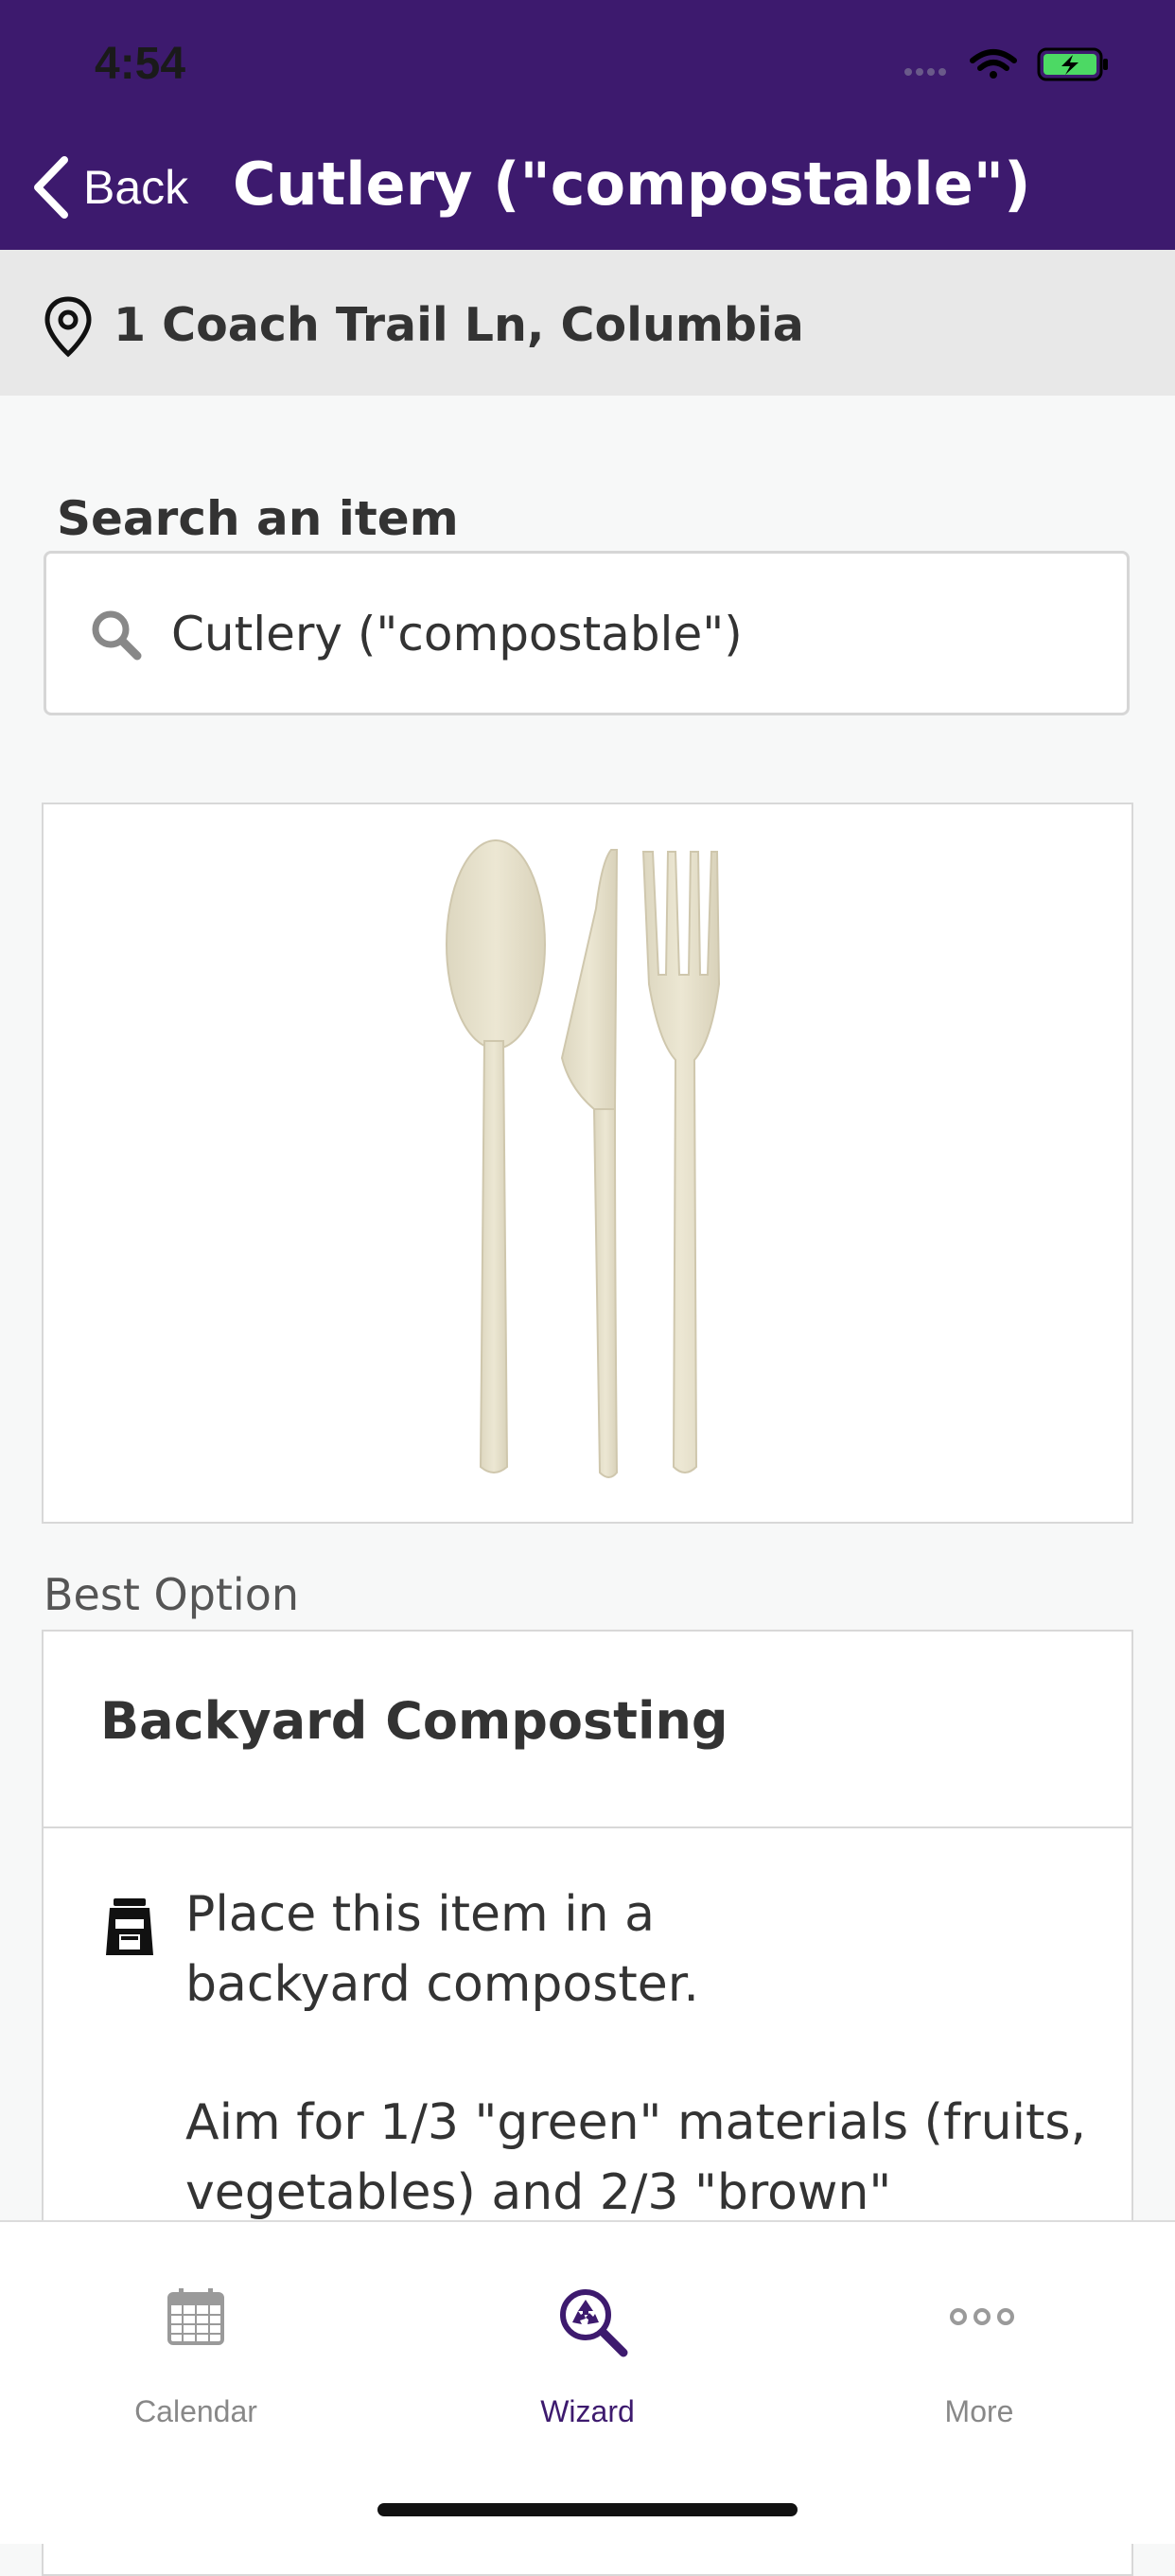  I want to click on compost-bin-icon, so click(129, 1926).